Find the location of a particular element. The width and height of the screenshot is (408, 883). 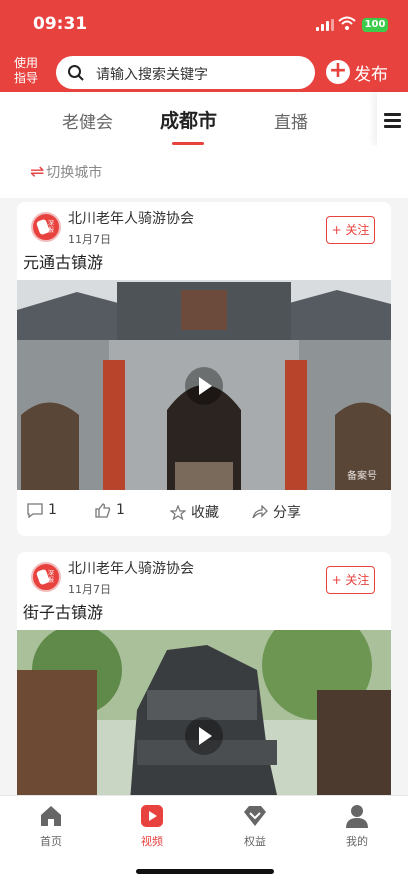

tab-live: 直播 is located at coordinates (291, 120).